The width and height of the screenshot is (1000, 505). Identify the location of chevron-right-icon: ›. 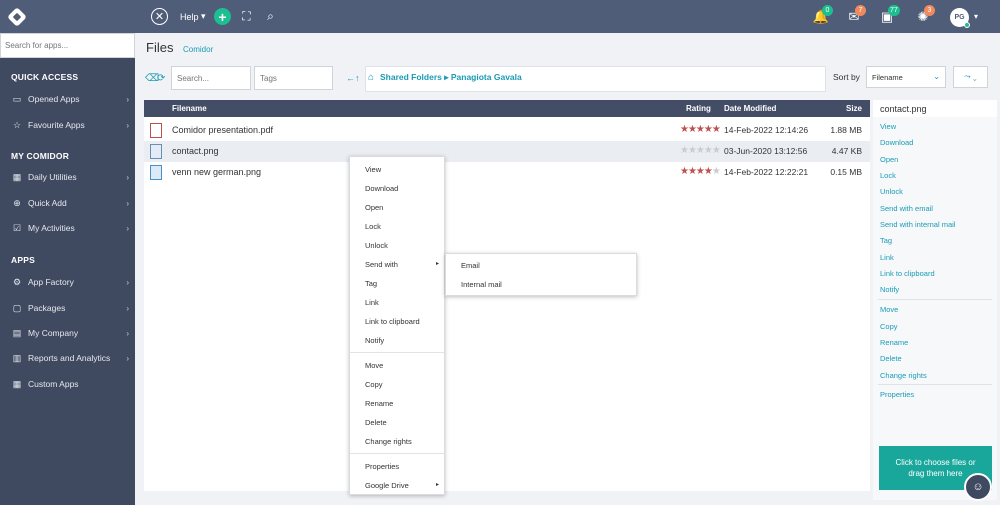
(127, 177).